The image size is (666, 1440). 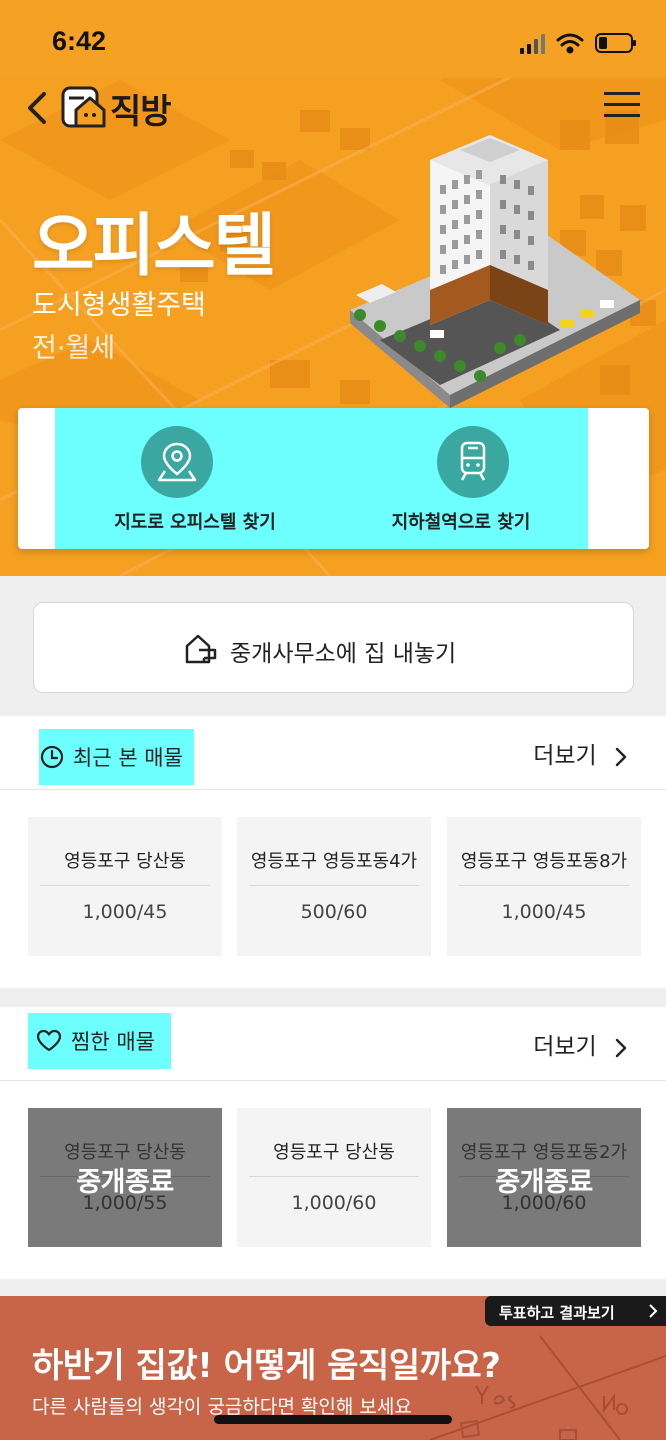 What do you see at coordinates (570, 43) in the screenshot?
I see `wifi-icon` at bounding box center [570, 43].